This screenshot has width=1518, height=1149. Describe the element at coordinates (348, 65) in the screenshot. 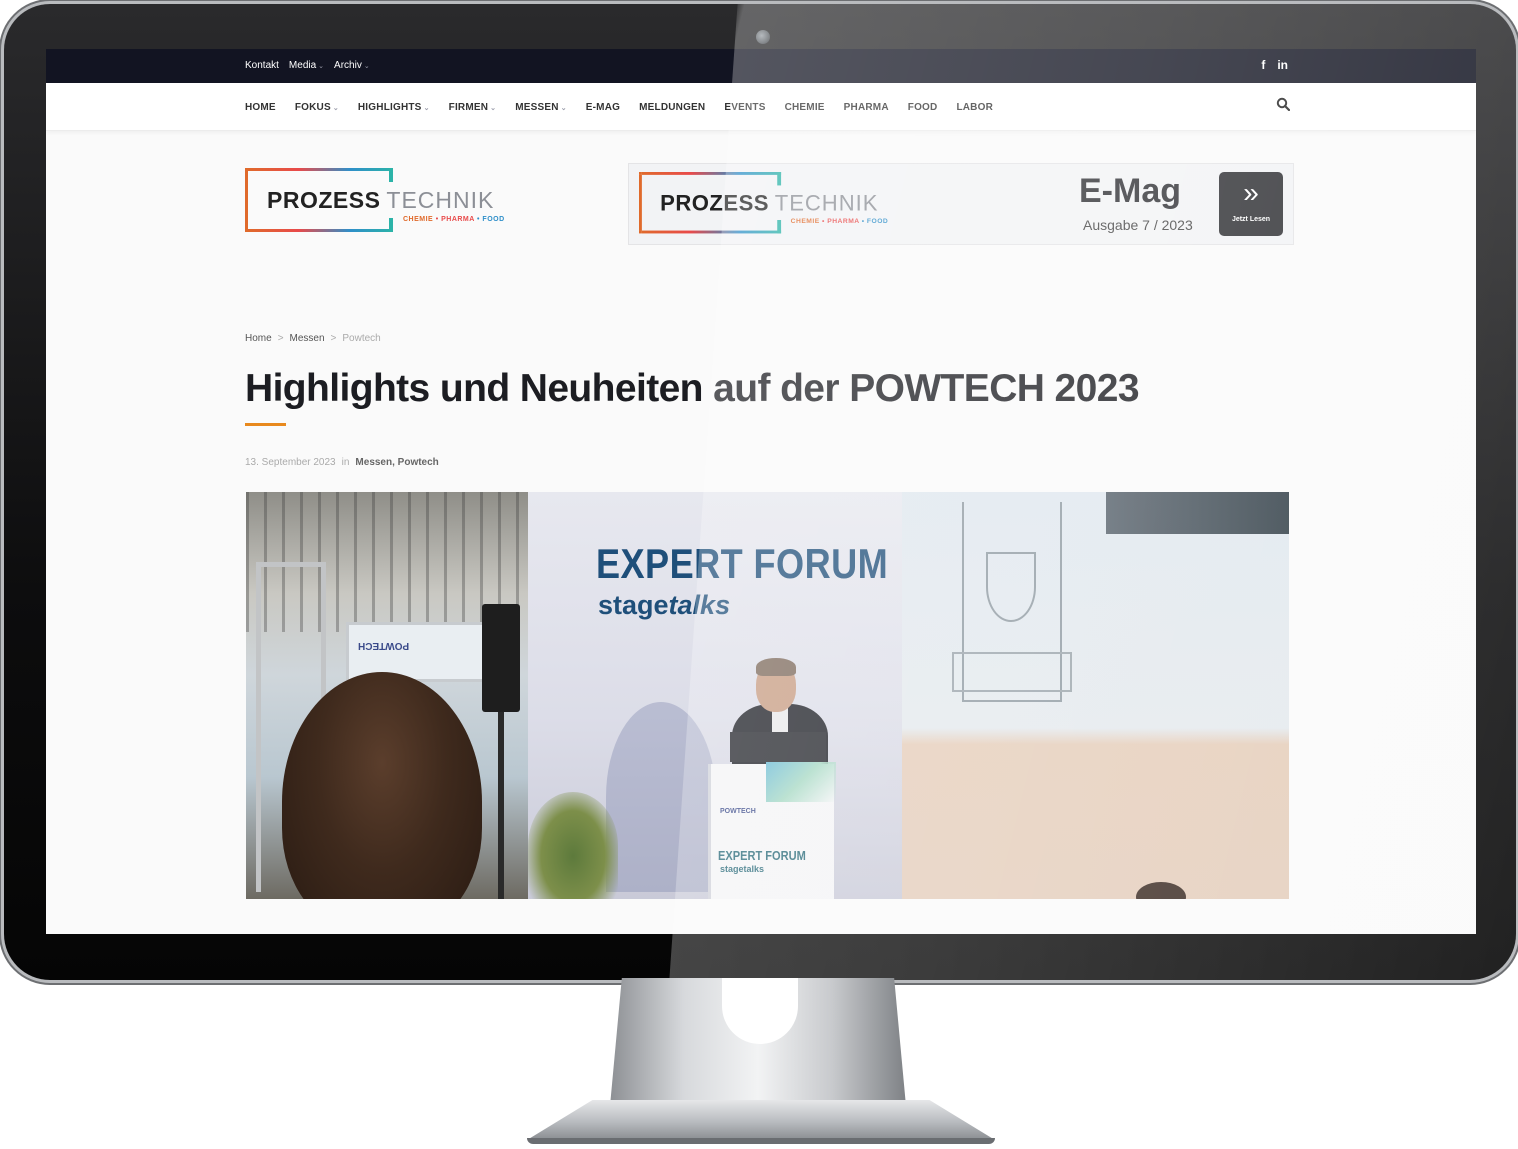

I see `top-link-label: Archiv` at that location.